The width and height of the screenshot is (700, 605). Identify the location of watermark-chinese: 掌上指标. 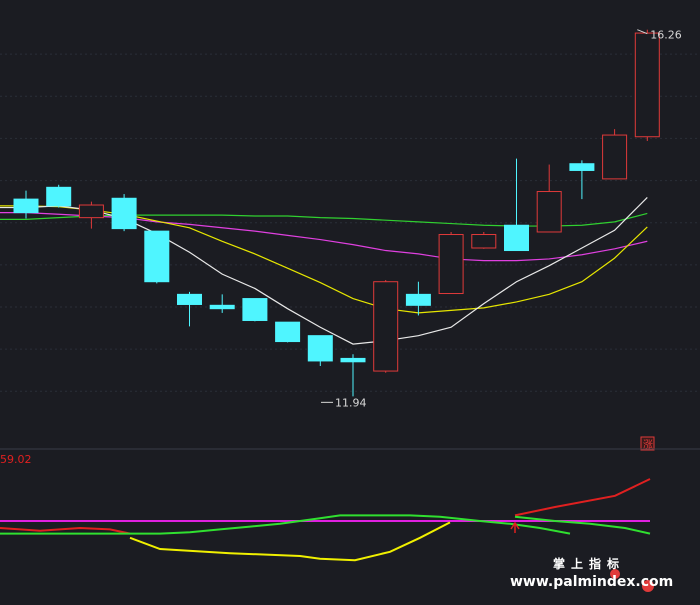
(589, 563).